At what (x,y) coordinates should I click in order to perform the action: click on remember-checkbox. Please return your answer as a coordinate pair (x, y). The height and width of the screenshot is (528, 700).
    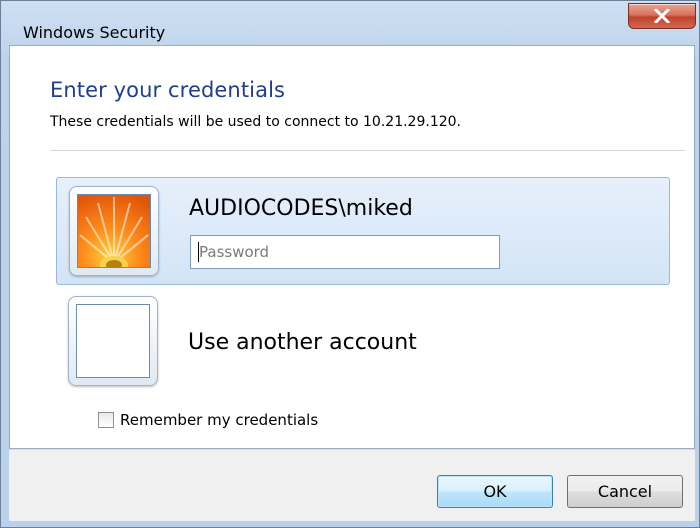
    Looking at the image, I should click on (106, 420).